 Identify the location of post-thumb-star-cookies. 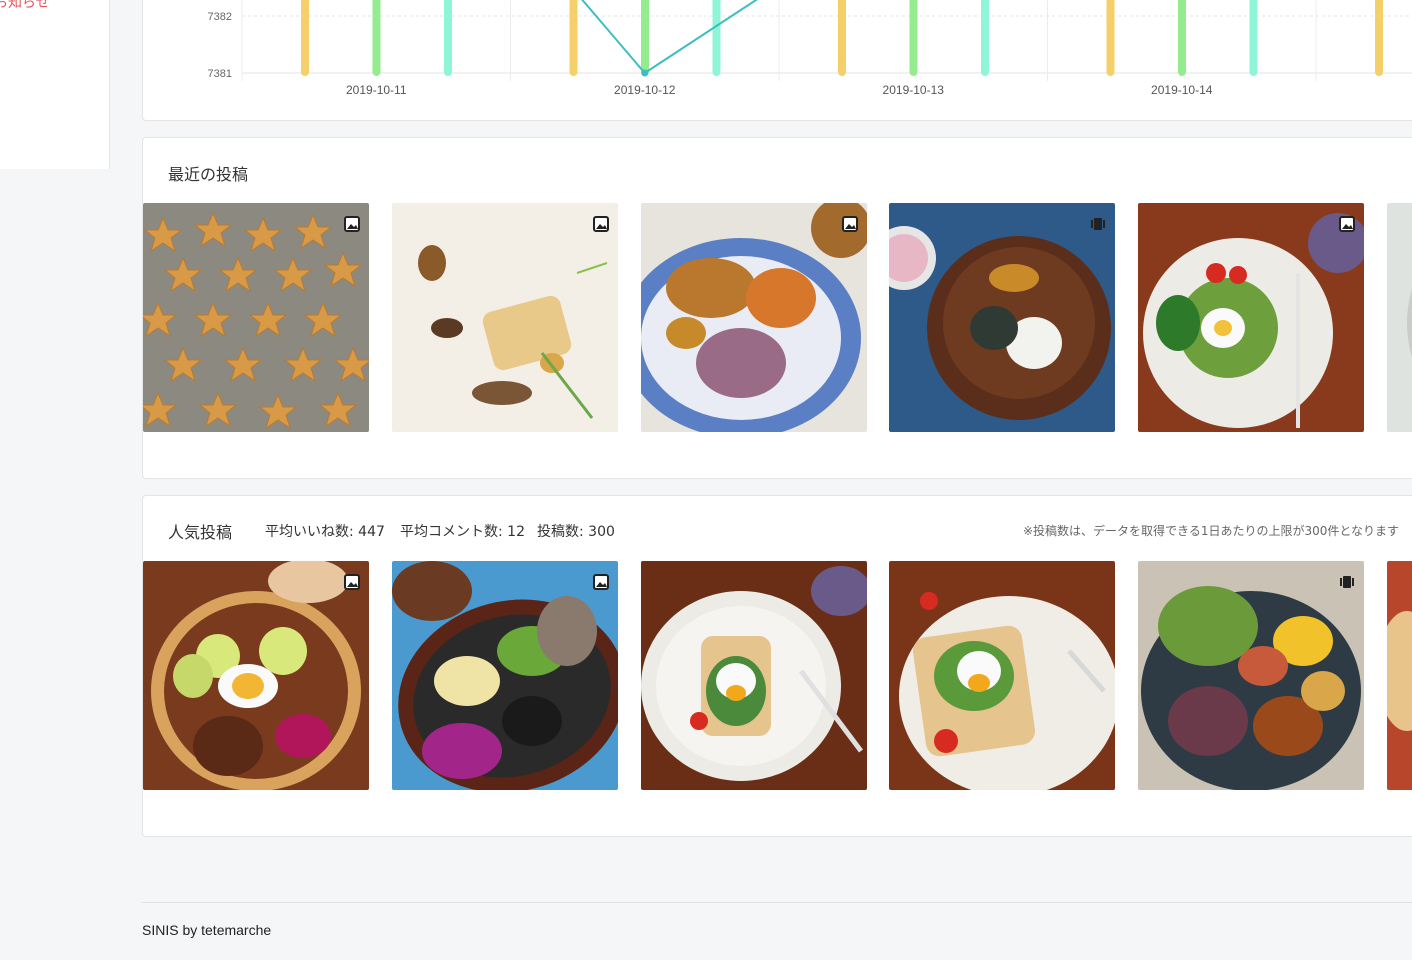
(256, 317).